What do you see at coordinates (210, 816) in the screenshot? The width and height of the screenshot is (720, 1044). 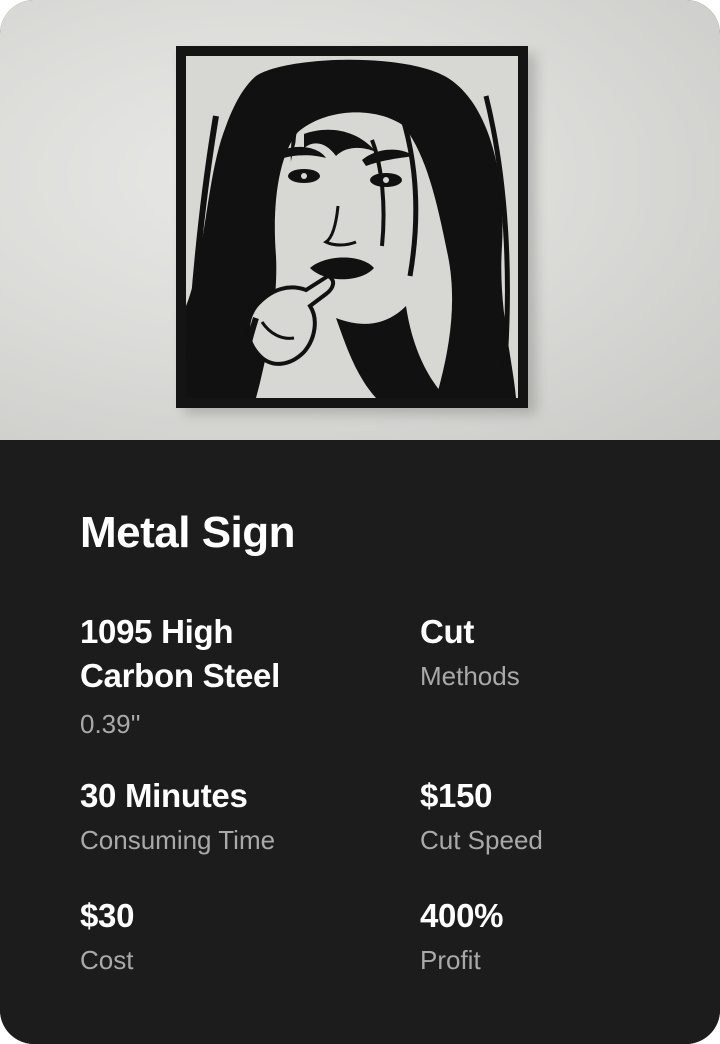 I see `stat-time: 30 Minutes Consuming Time` at bounding box center [210, 816].